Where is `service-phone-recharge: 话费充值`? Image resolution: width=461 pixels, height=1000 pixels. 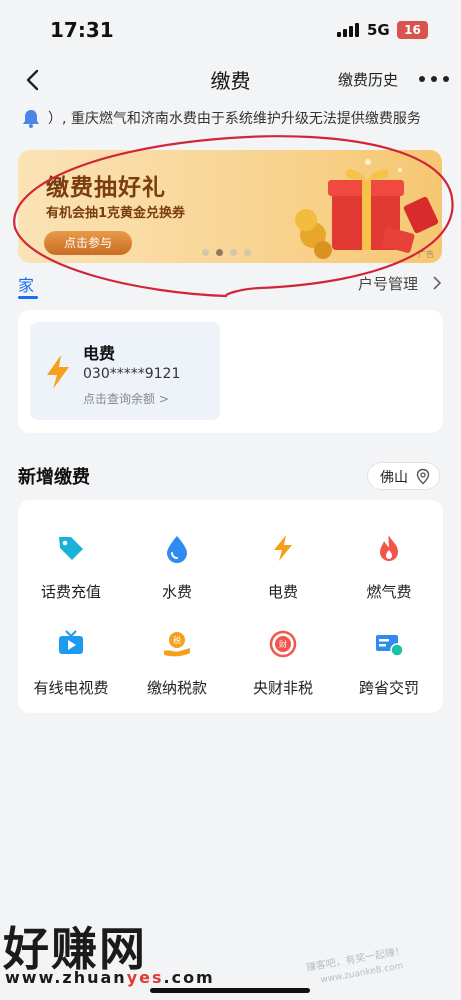 service-phone-recharge: 话费充值 is located at coordinates (71, 555).